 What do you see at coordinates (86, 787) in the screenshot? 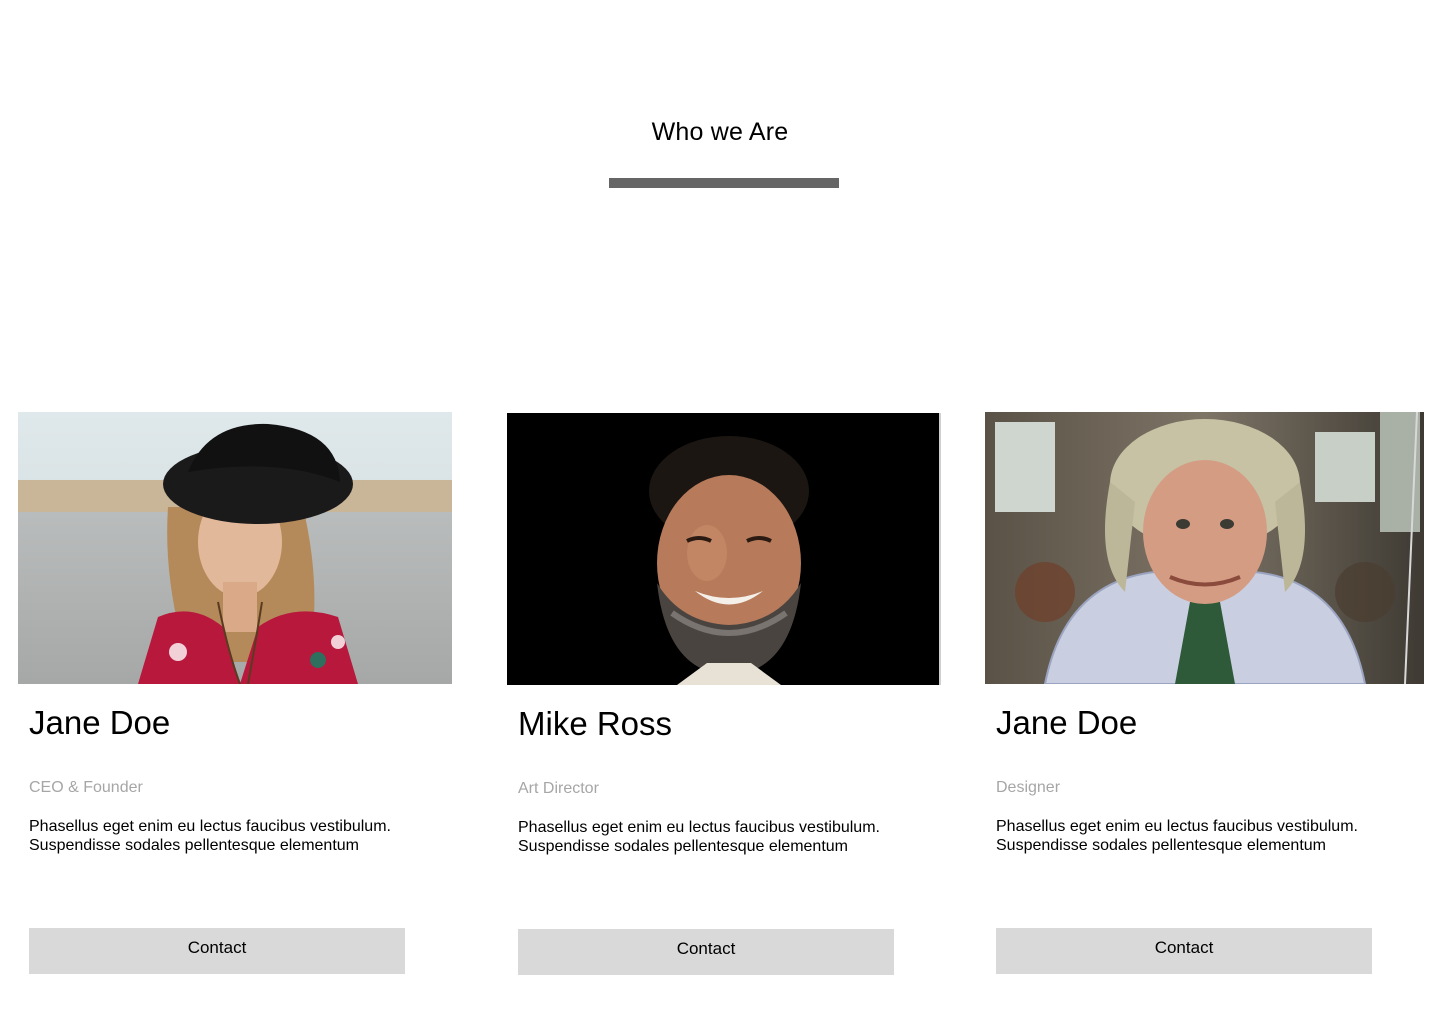
I see `team-role: CEO & Founder` at bounding box center [86, 787].